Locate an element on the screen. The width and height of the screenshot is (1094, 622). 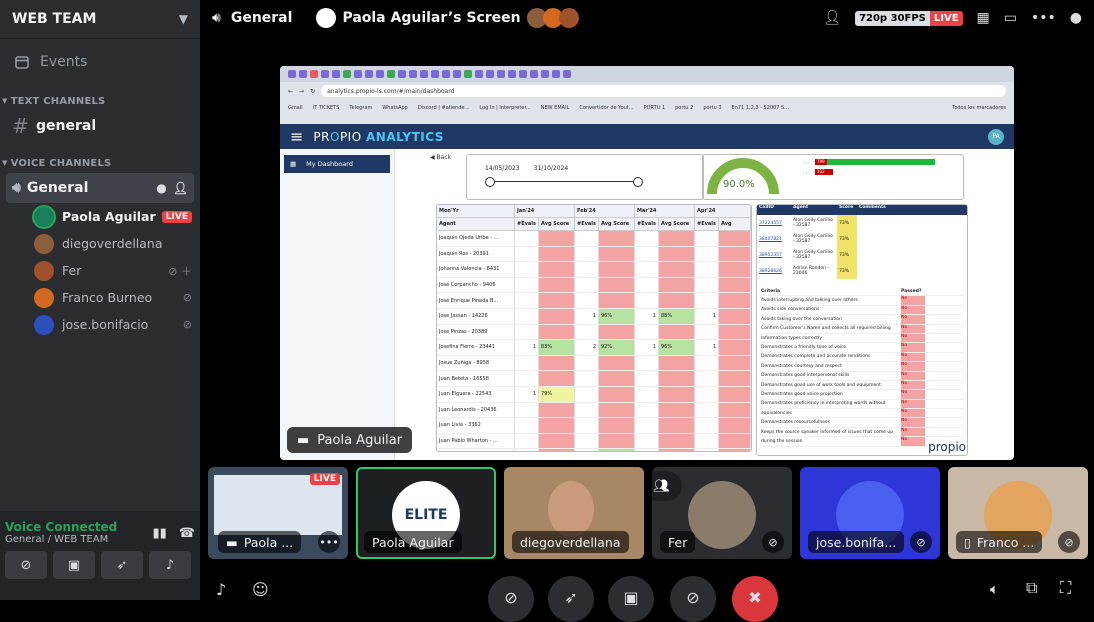
table-row: Josefina Fierre - 23441 1 83% 2 92% 1 96% 1 is located at coordinates (594, 348).